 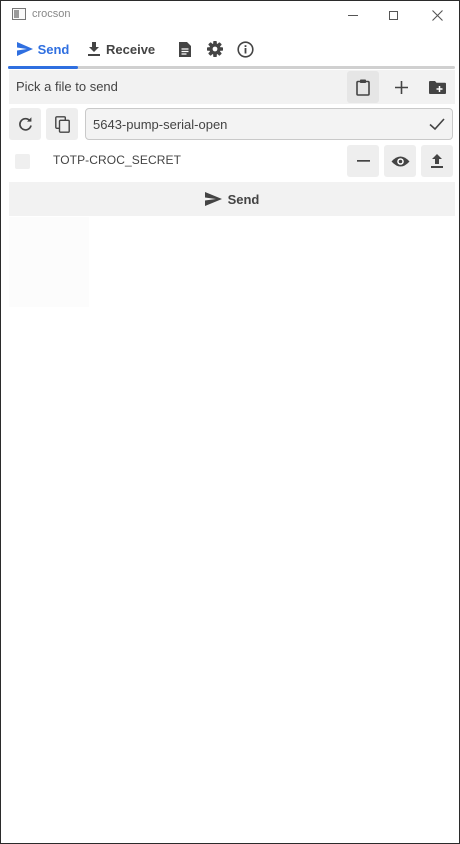 I want to click on maximize-icon, so click(x=393, y=15).